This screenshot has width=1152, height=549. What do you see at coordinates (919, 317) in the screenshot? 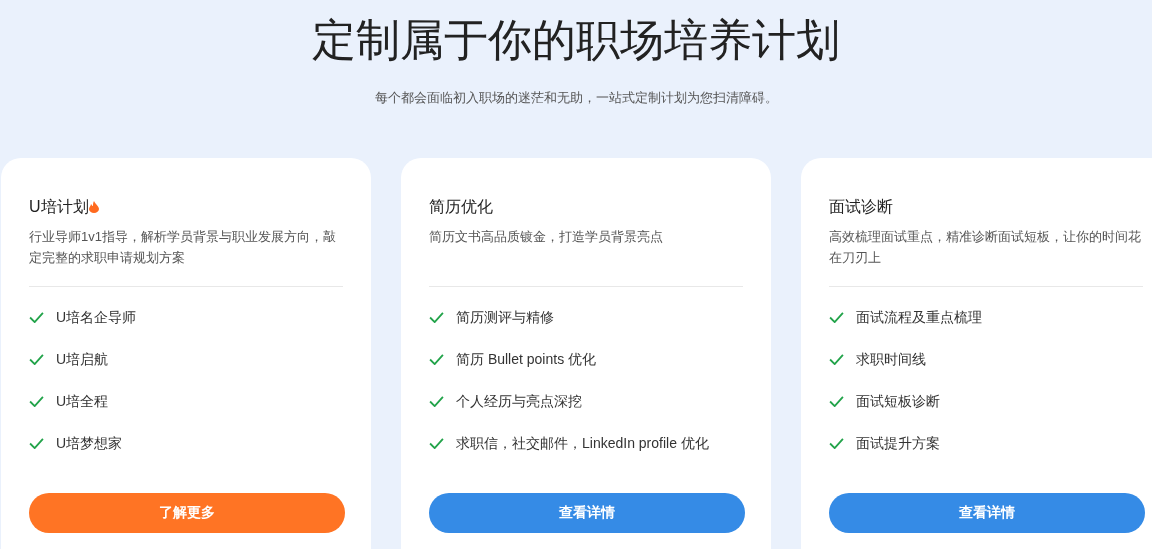
I see `feature-text: 面试流程及重点梳理` at bounding box center [919, 317].